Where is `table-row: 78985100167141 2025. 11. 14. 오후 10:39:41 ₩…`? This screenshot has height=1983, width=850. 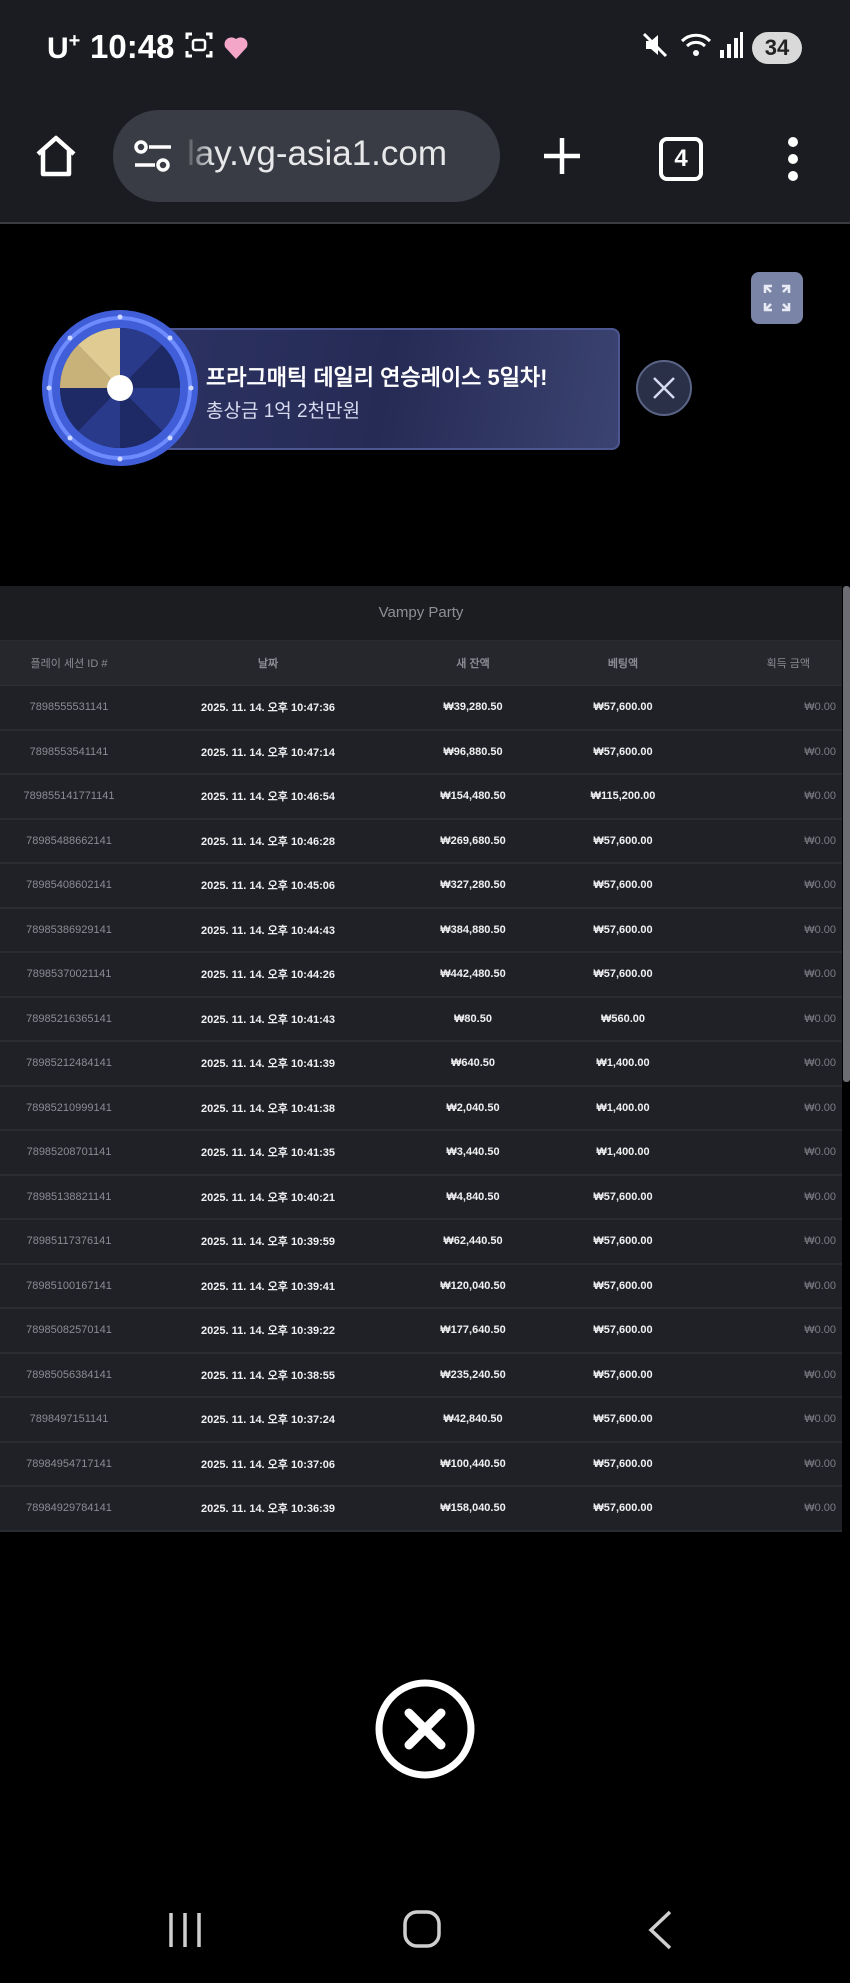
table-row: 78985100167141 2025. 11. 14. 오후 10:39:41 ₩… is located at coordinates (421, 1286).